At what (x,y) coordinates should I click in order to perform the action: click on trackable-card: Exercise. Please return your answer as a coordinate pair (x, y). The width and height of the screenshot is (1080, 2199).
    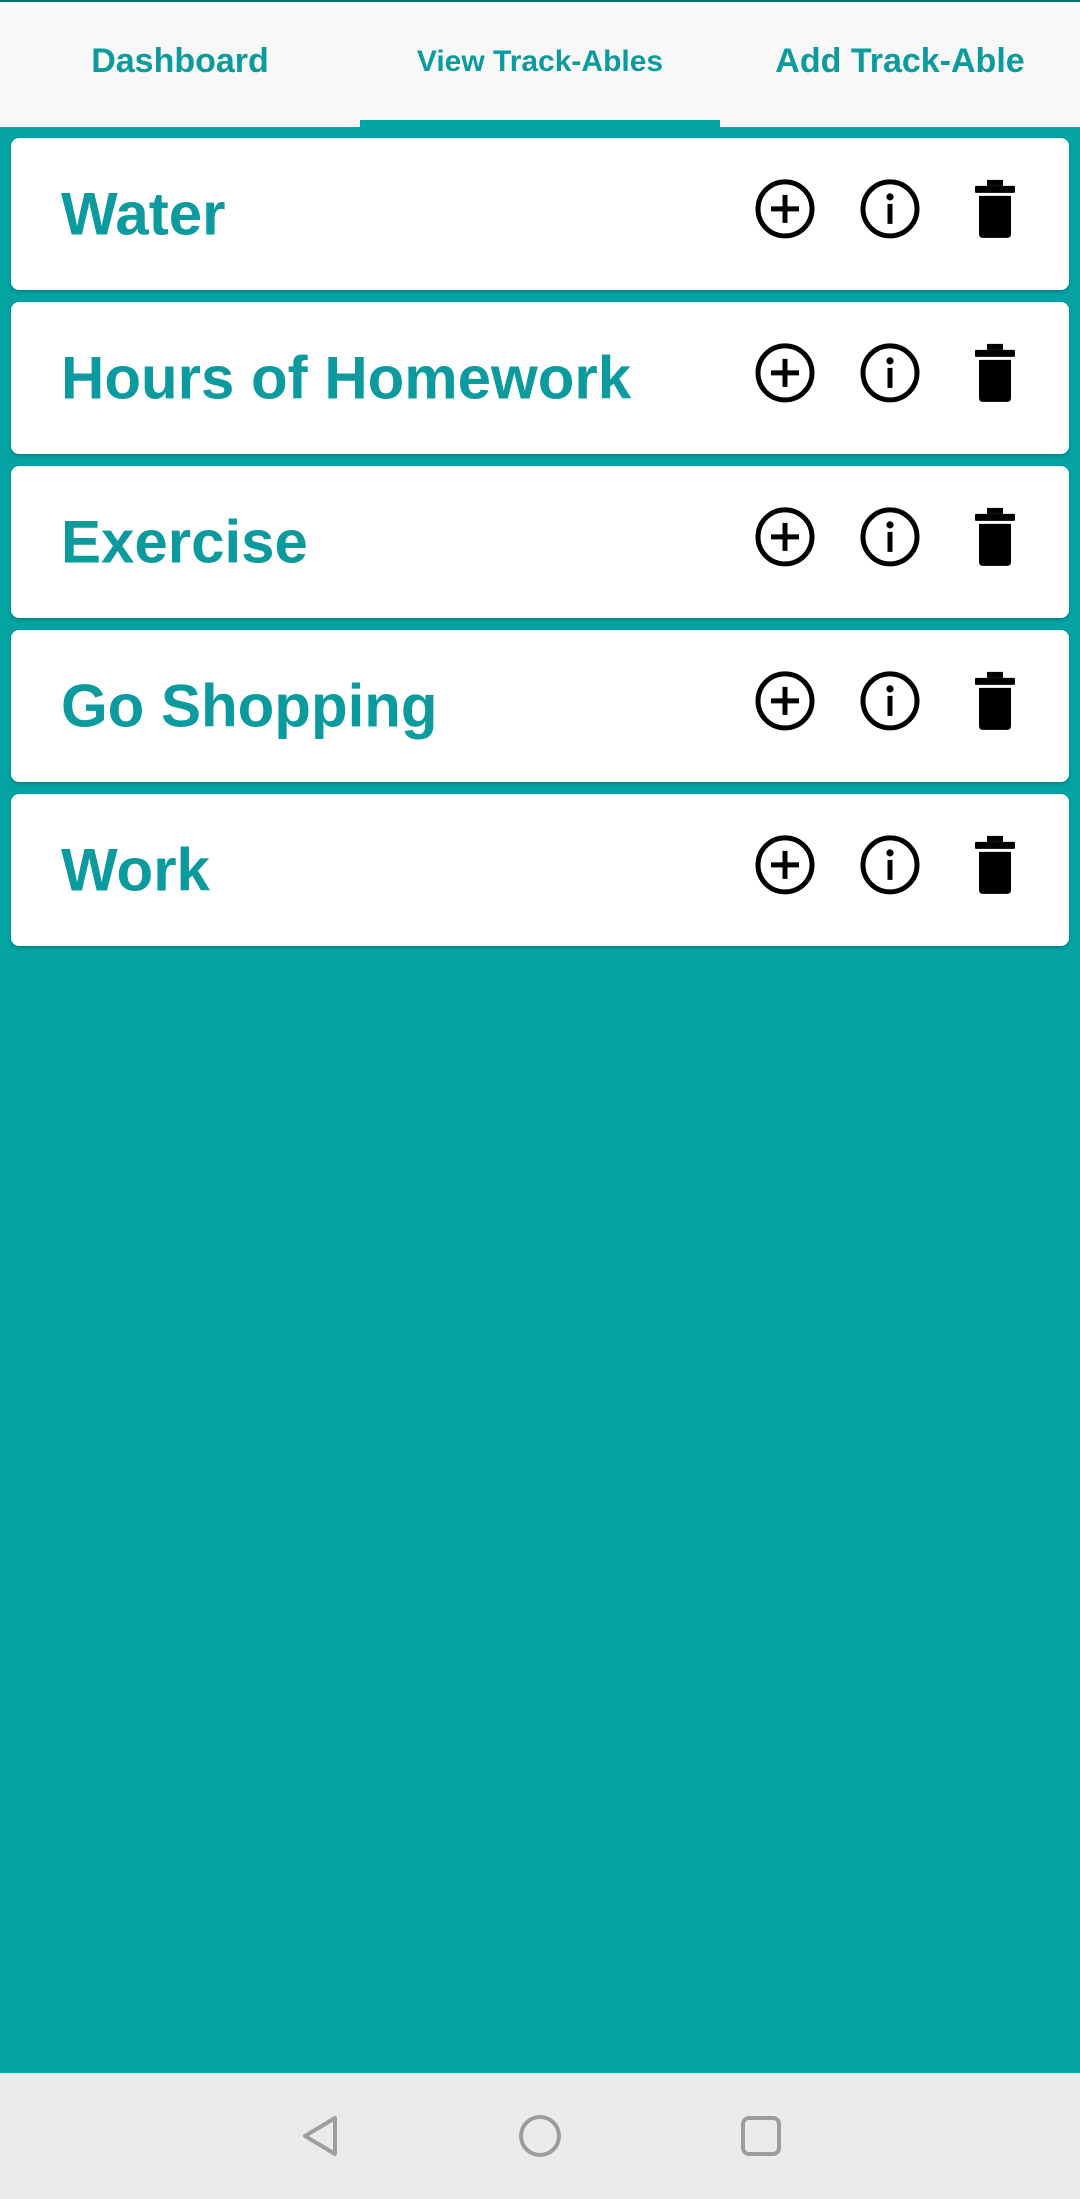
    Looking at the image, I should click on (540, 542).